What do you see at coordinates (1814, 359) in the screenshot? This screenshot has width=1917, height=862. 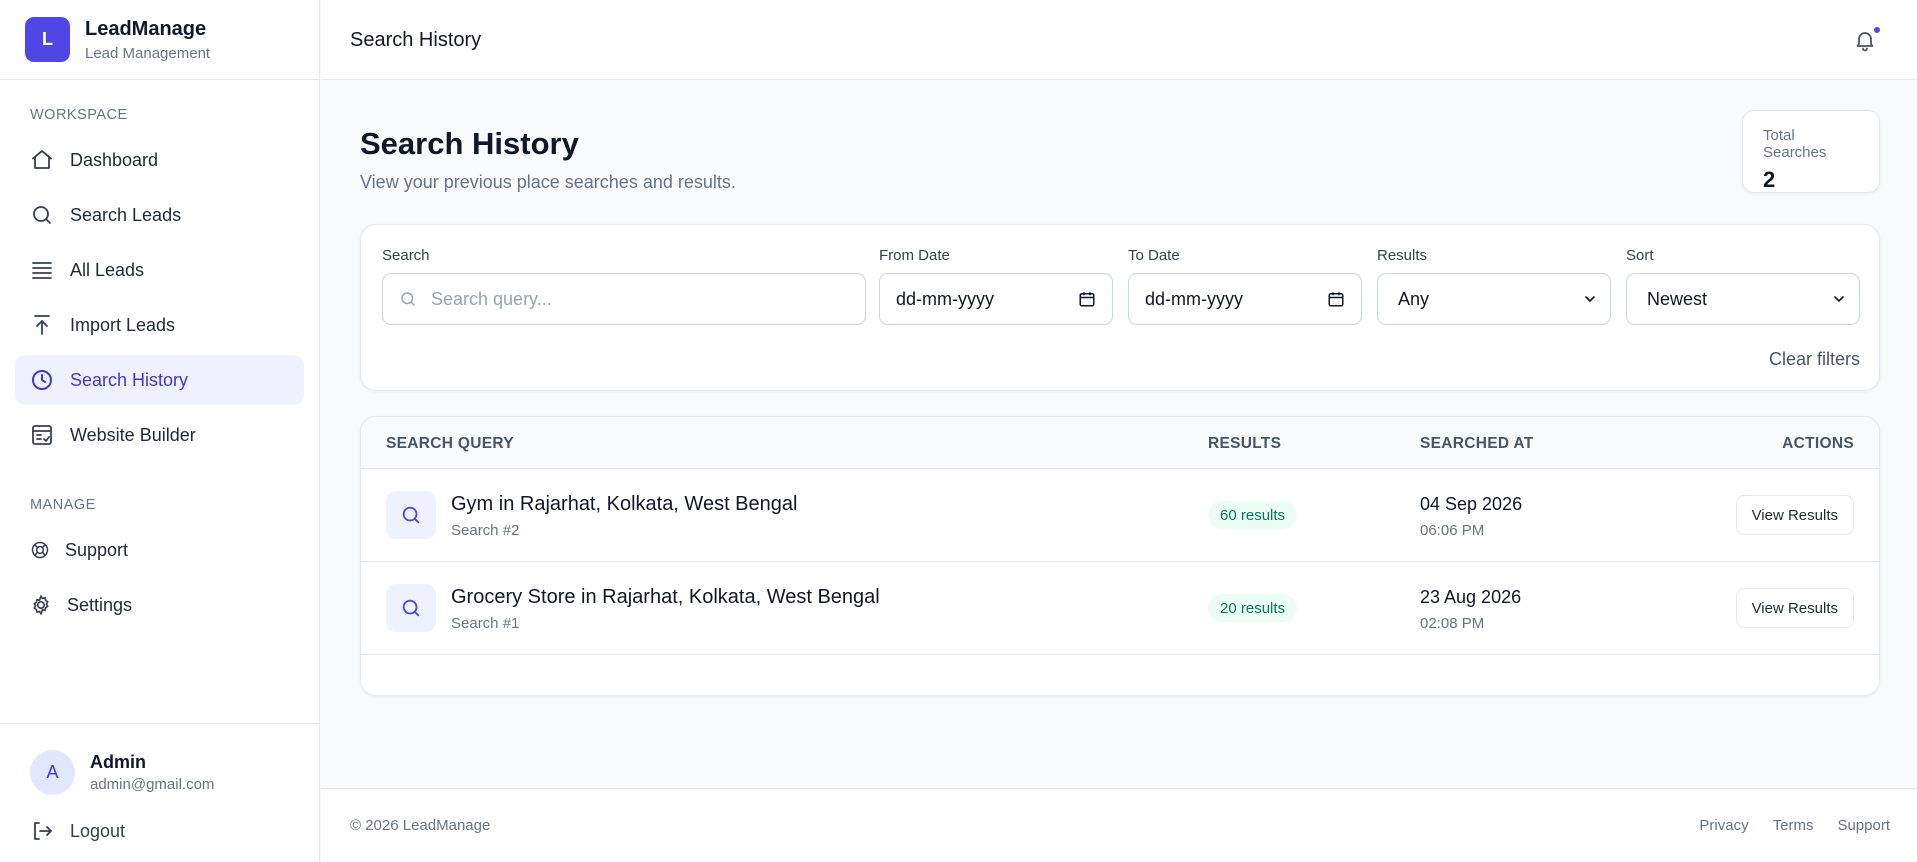 I see `clear-filters-button: Clear filters` at bounding box center [1814, 359].